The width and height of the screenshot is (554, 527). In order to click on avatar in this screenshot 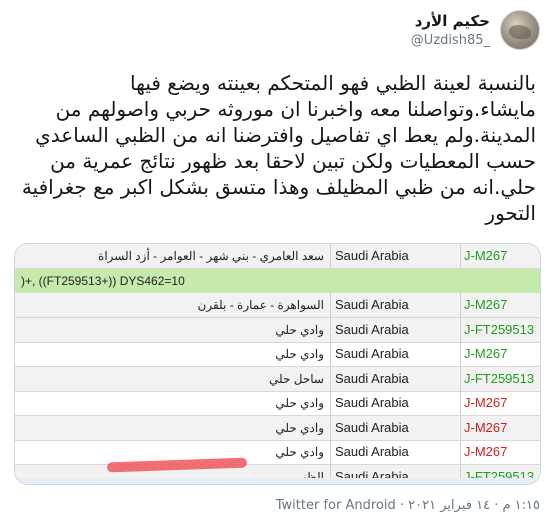, I will do `click(520, 30)`.